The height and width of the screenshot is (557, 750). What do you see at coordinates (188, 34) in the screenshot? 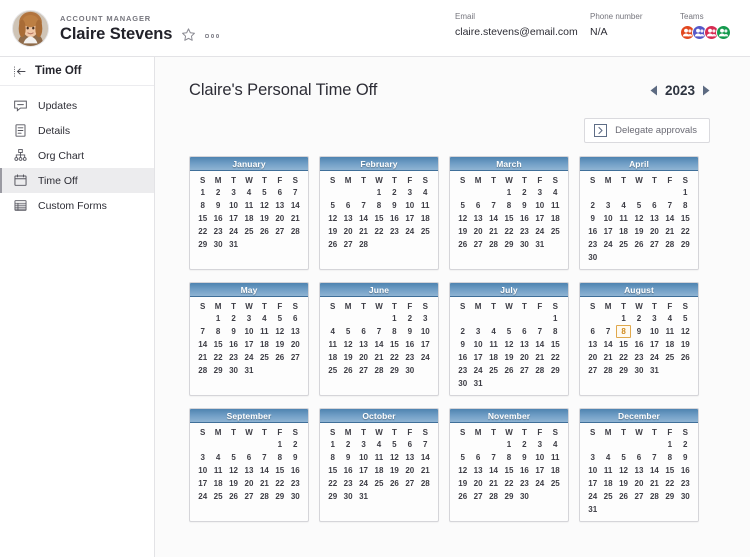
I see `star-icon` at bounding box center [188, 34].